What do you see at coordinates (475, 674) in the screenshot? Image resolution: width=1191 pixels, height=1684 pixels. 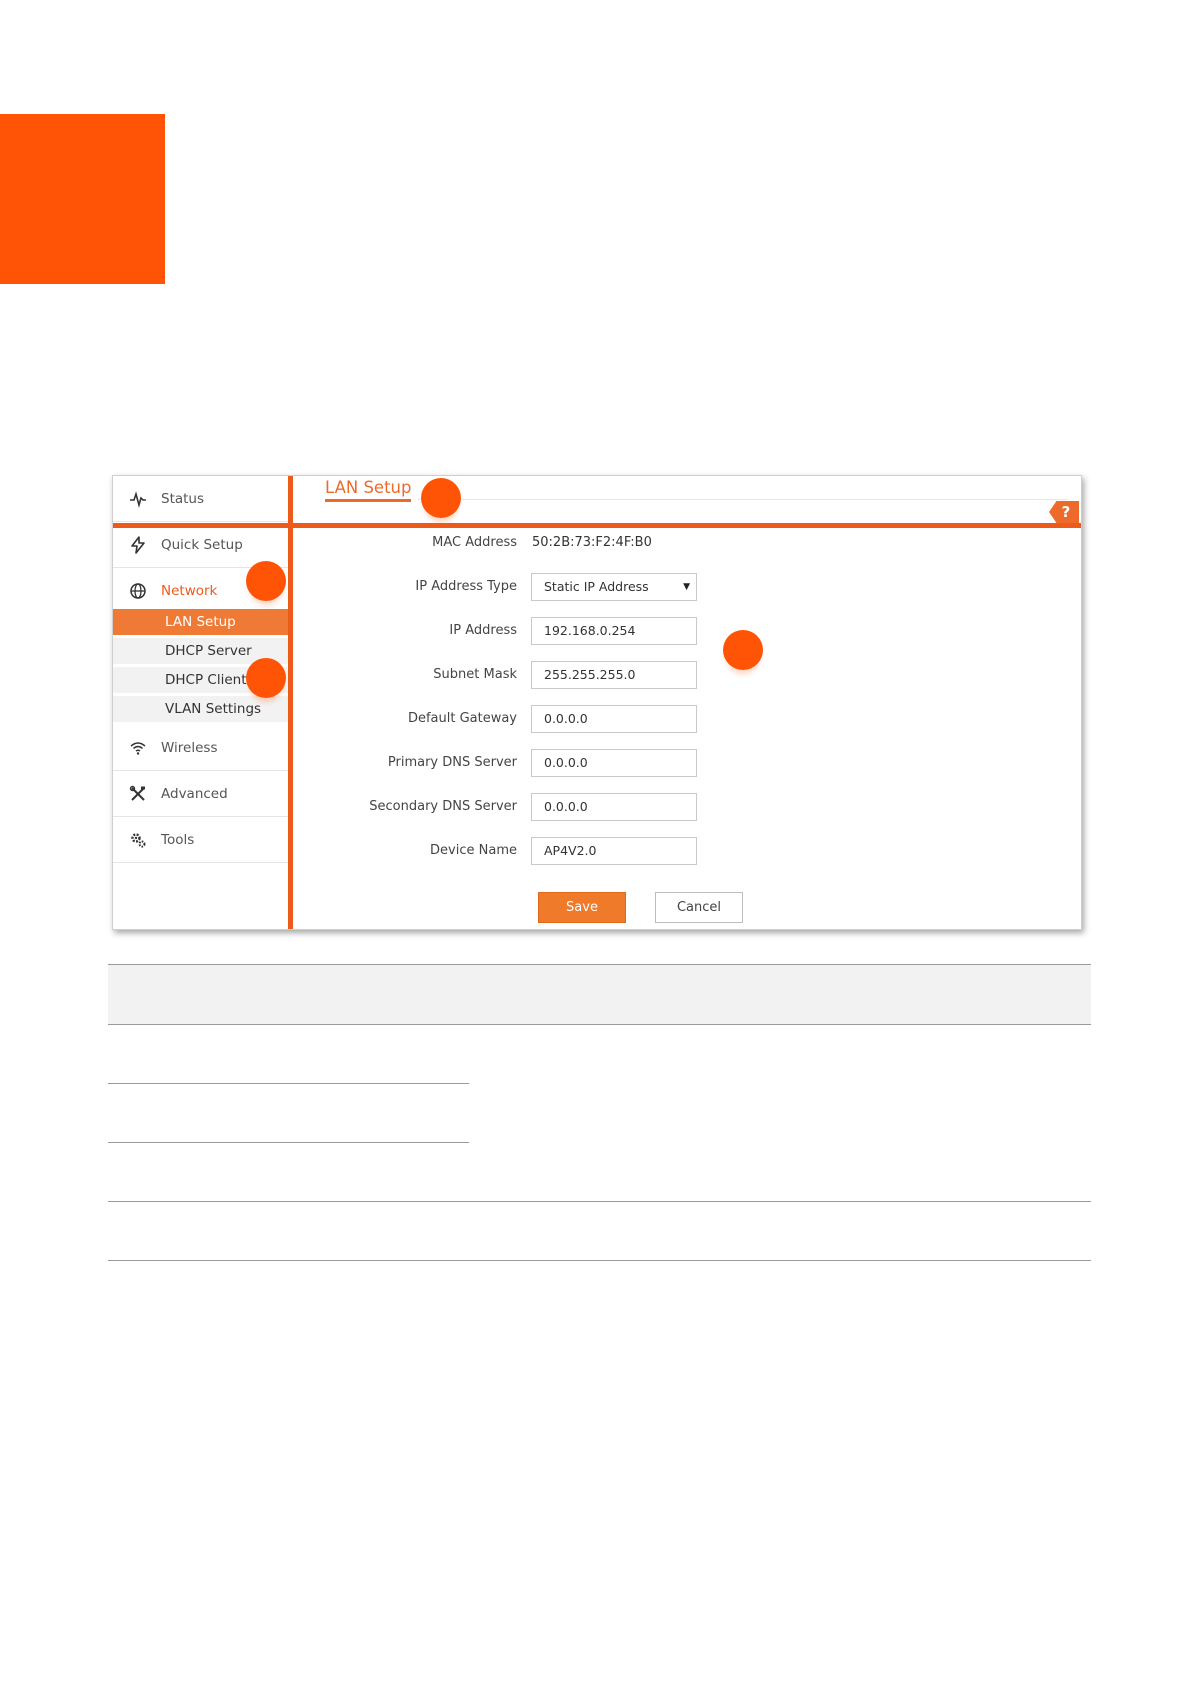 I see `subnet-mask-label: Subnet Mask` at bounding box center [475, 674].